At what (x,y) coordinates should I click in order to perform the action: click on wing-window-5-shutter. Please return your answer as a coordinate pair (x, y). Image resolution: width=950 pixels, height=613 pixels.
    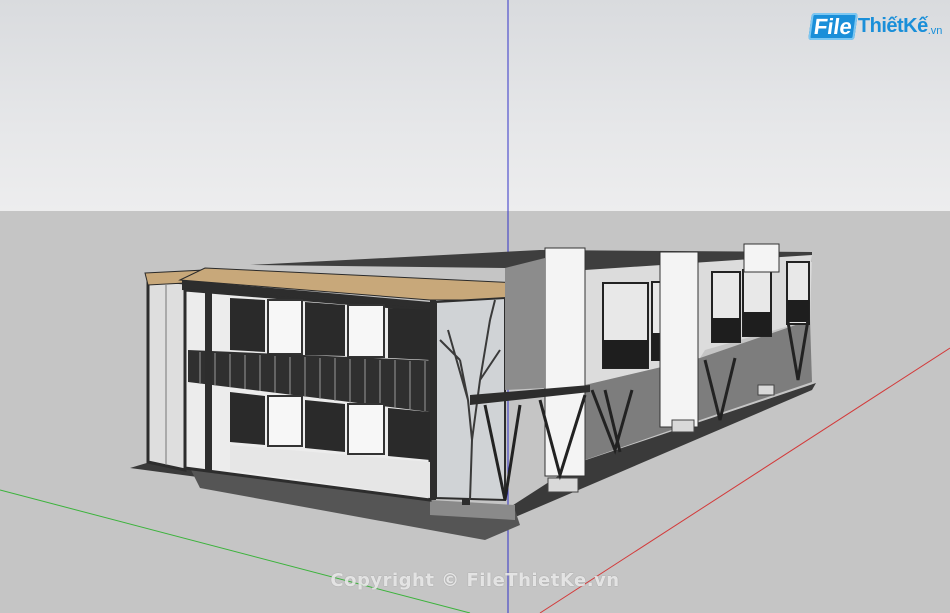
    Looking at the image, I should click on (798, 311).